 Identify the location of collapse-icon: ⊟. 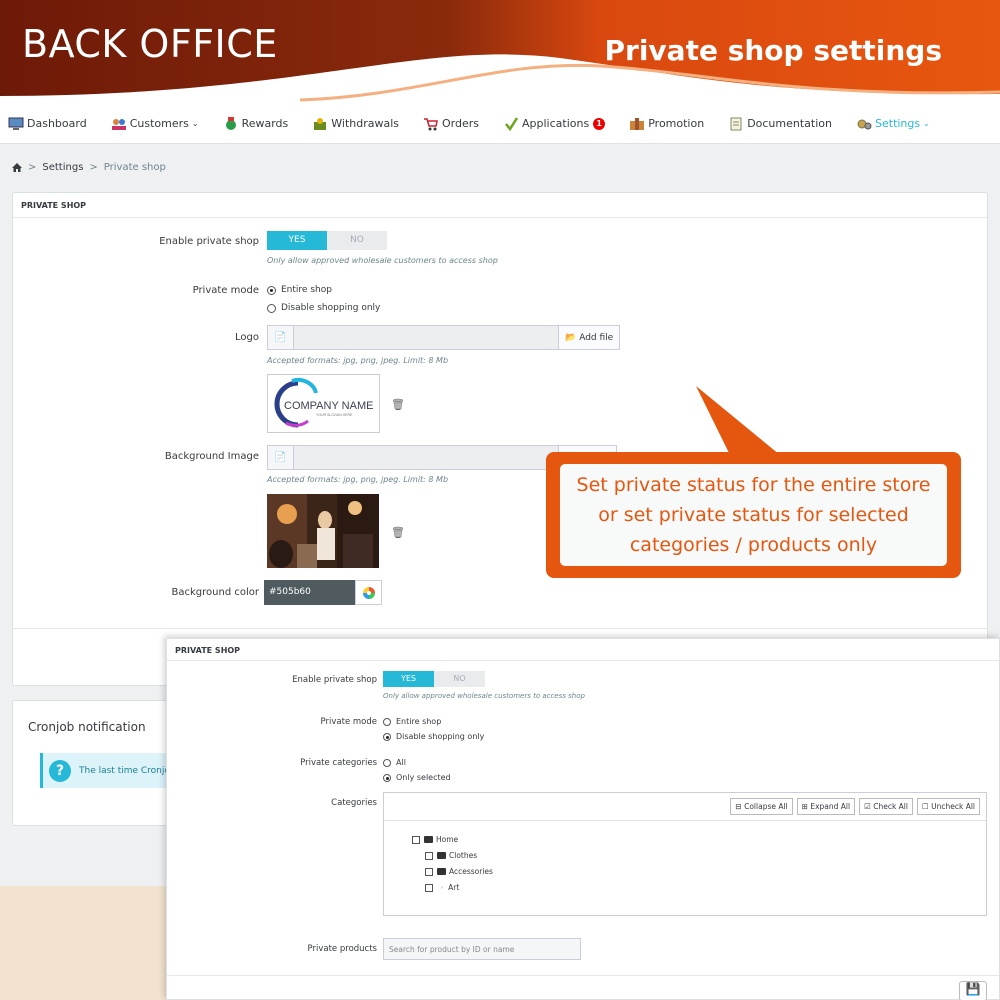
(738, 806).